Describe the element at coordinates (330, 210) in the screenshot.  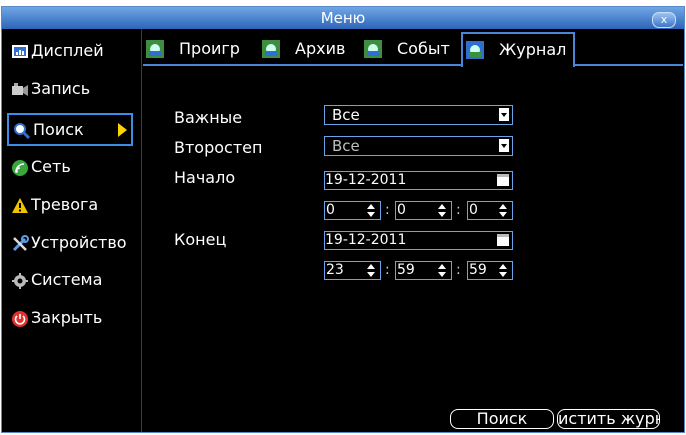
I see `start-hour-value: 0` at that location.